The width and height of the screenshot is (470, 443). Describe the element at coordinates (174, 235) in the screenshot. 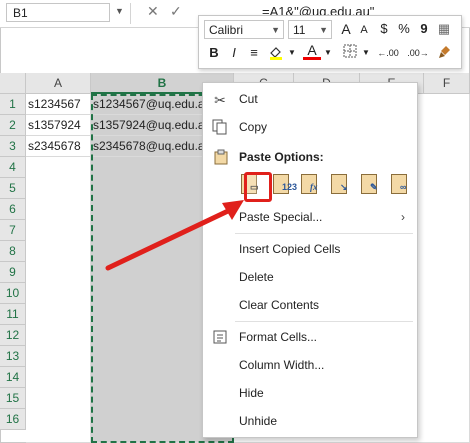

I see `annotation-arrow` at that location.